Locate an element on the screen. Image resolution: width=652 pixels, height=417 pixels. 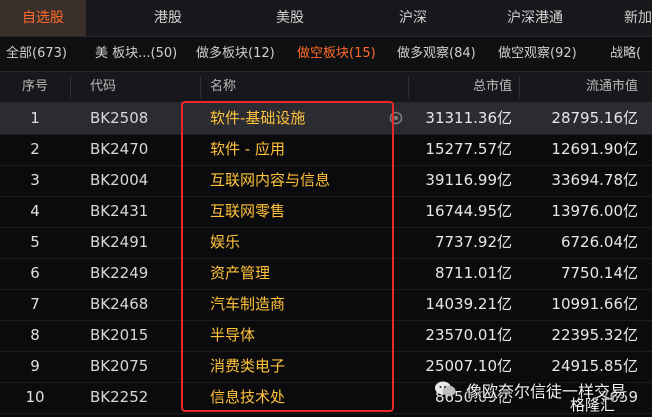
row-market-cap: 15277.57亿 is located at coordinates (468, 149).